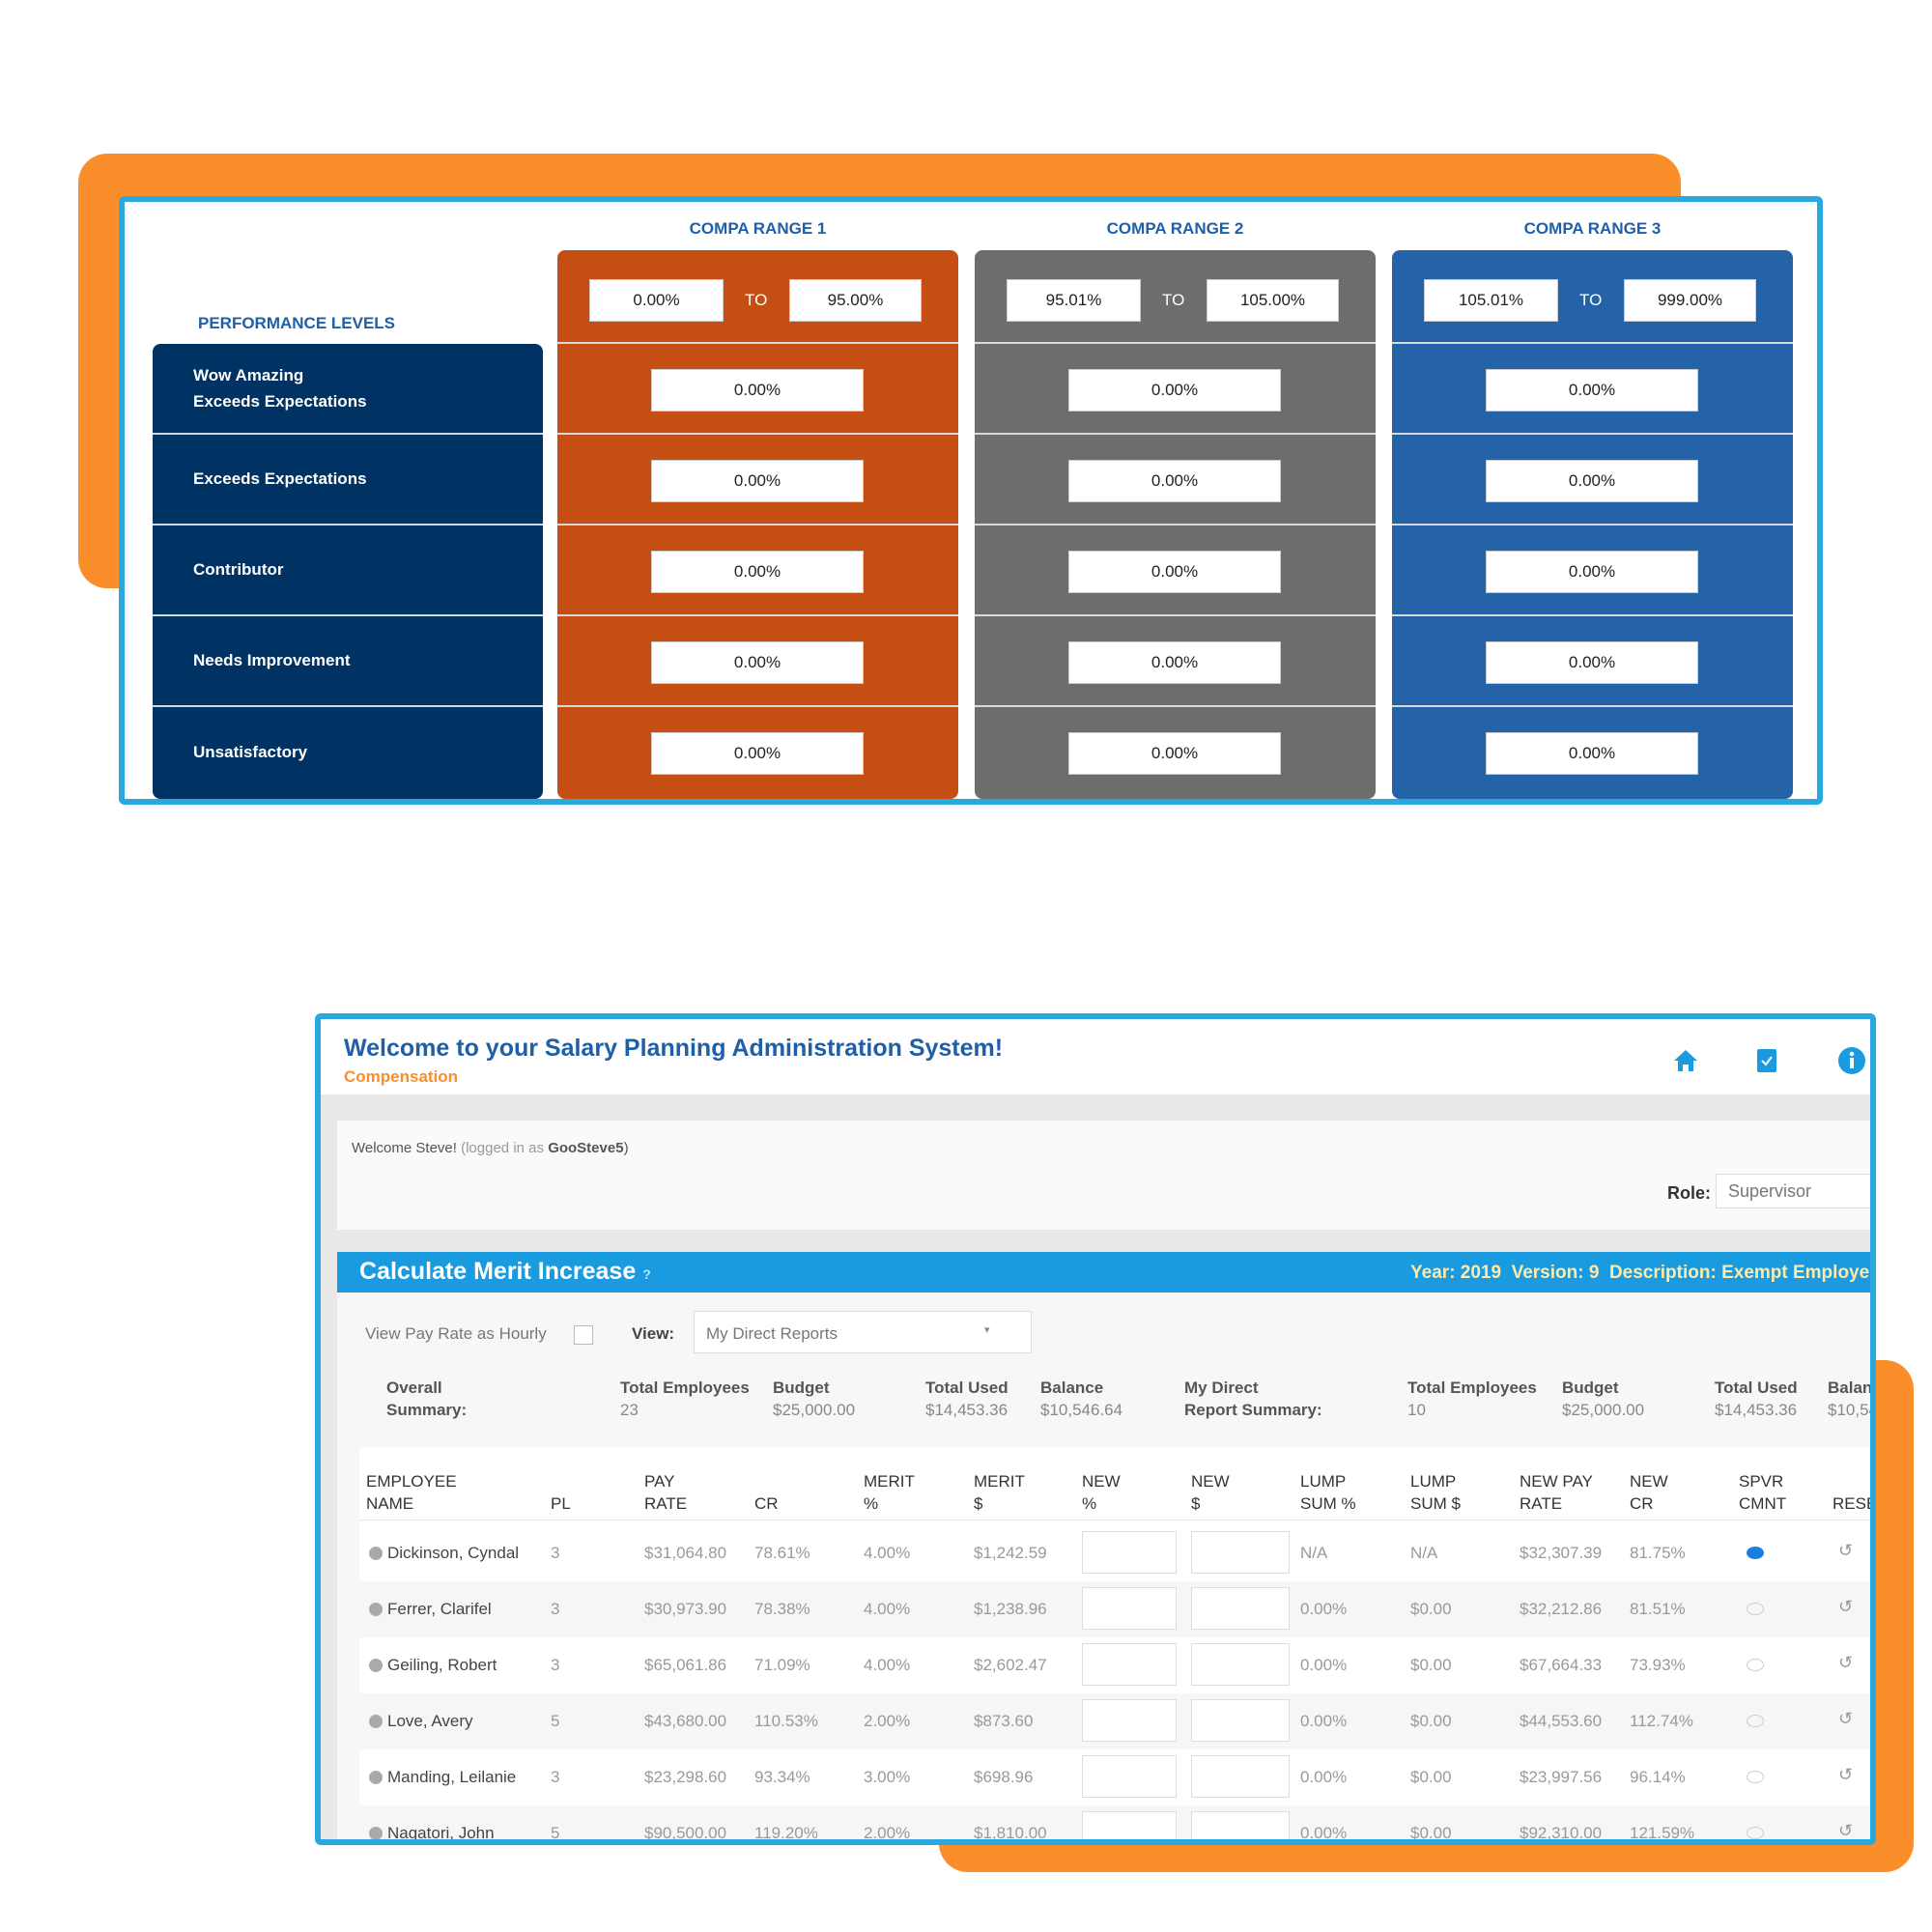 This screenshot has width=1932, height=1932. What do you see at coordinates (1766, 1060) in the screenshot?
I see `checklist-icon` at bounding box center [1766, 1060].